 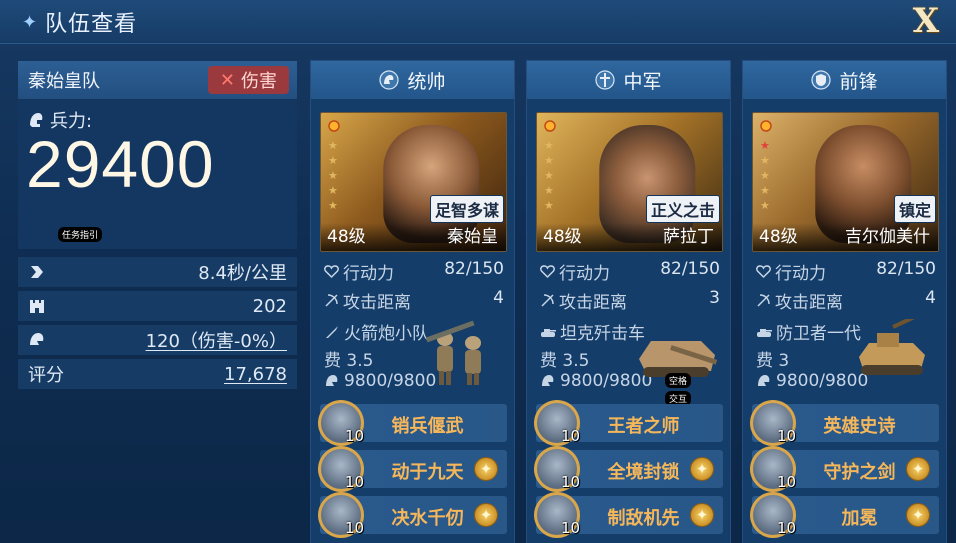 What do you see at coordinates (632, 356) in the screenshot?
I see `unit-block: 坦克歼击车 费 3.5 9800/9800` at bounding box center [632, 356].